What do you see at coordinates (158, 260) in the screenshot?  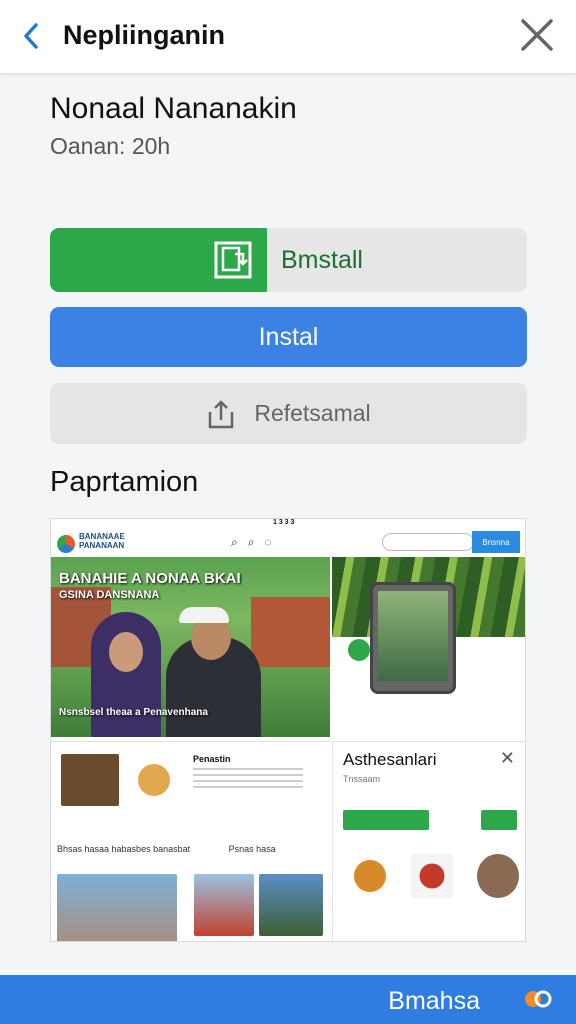 I see `install-split-icon-area` at bounding box center [158, 260].